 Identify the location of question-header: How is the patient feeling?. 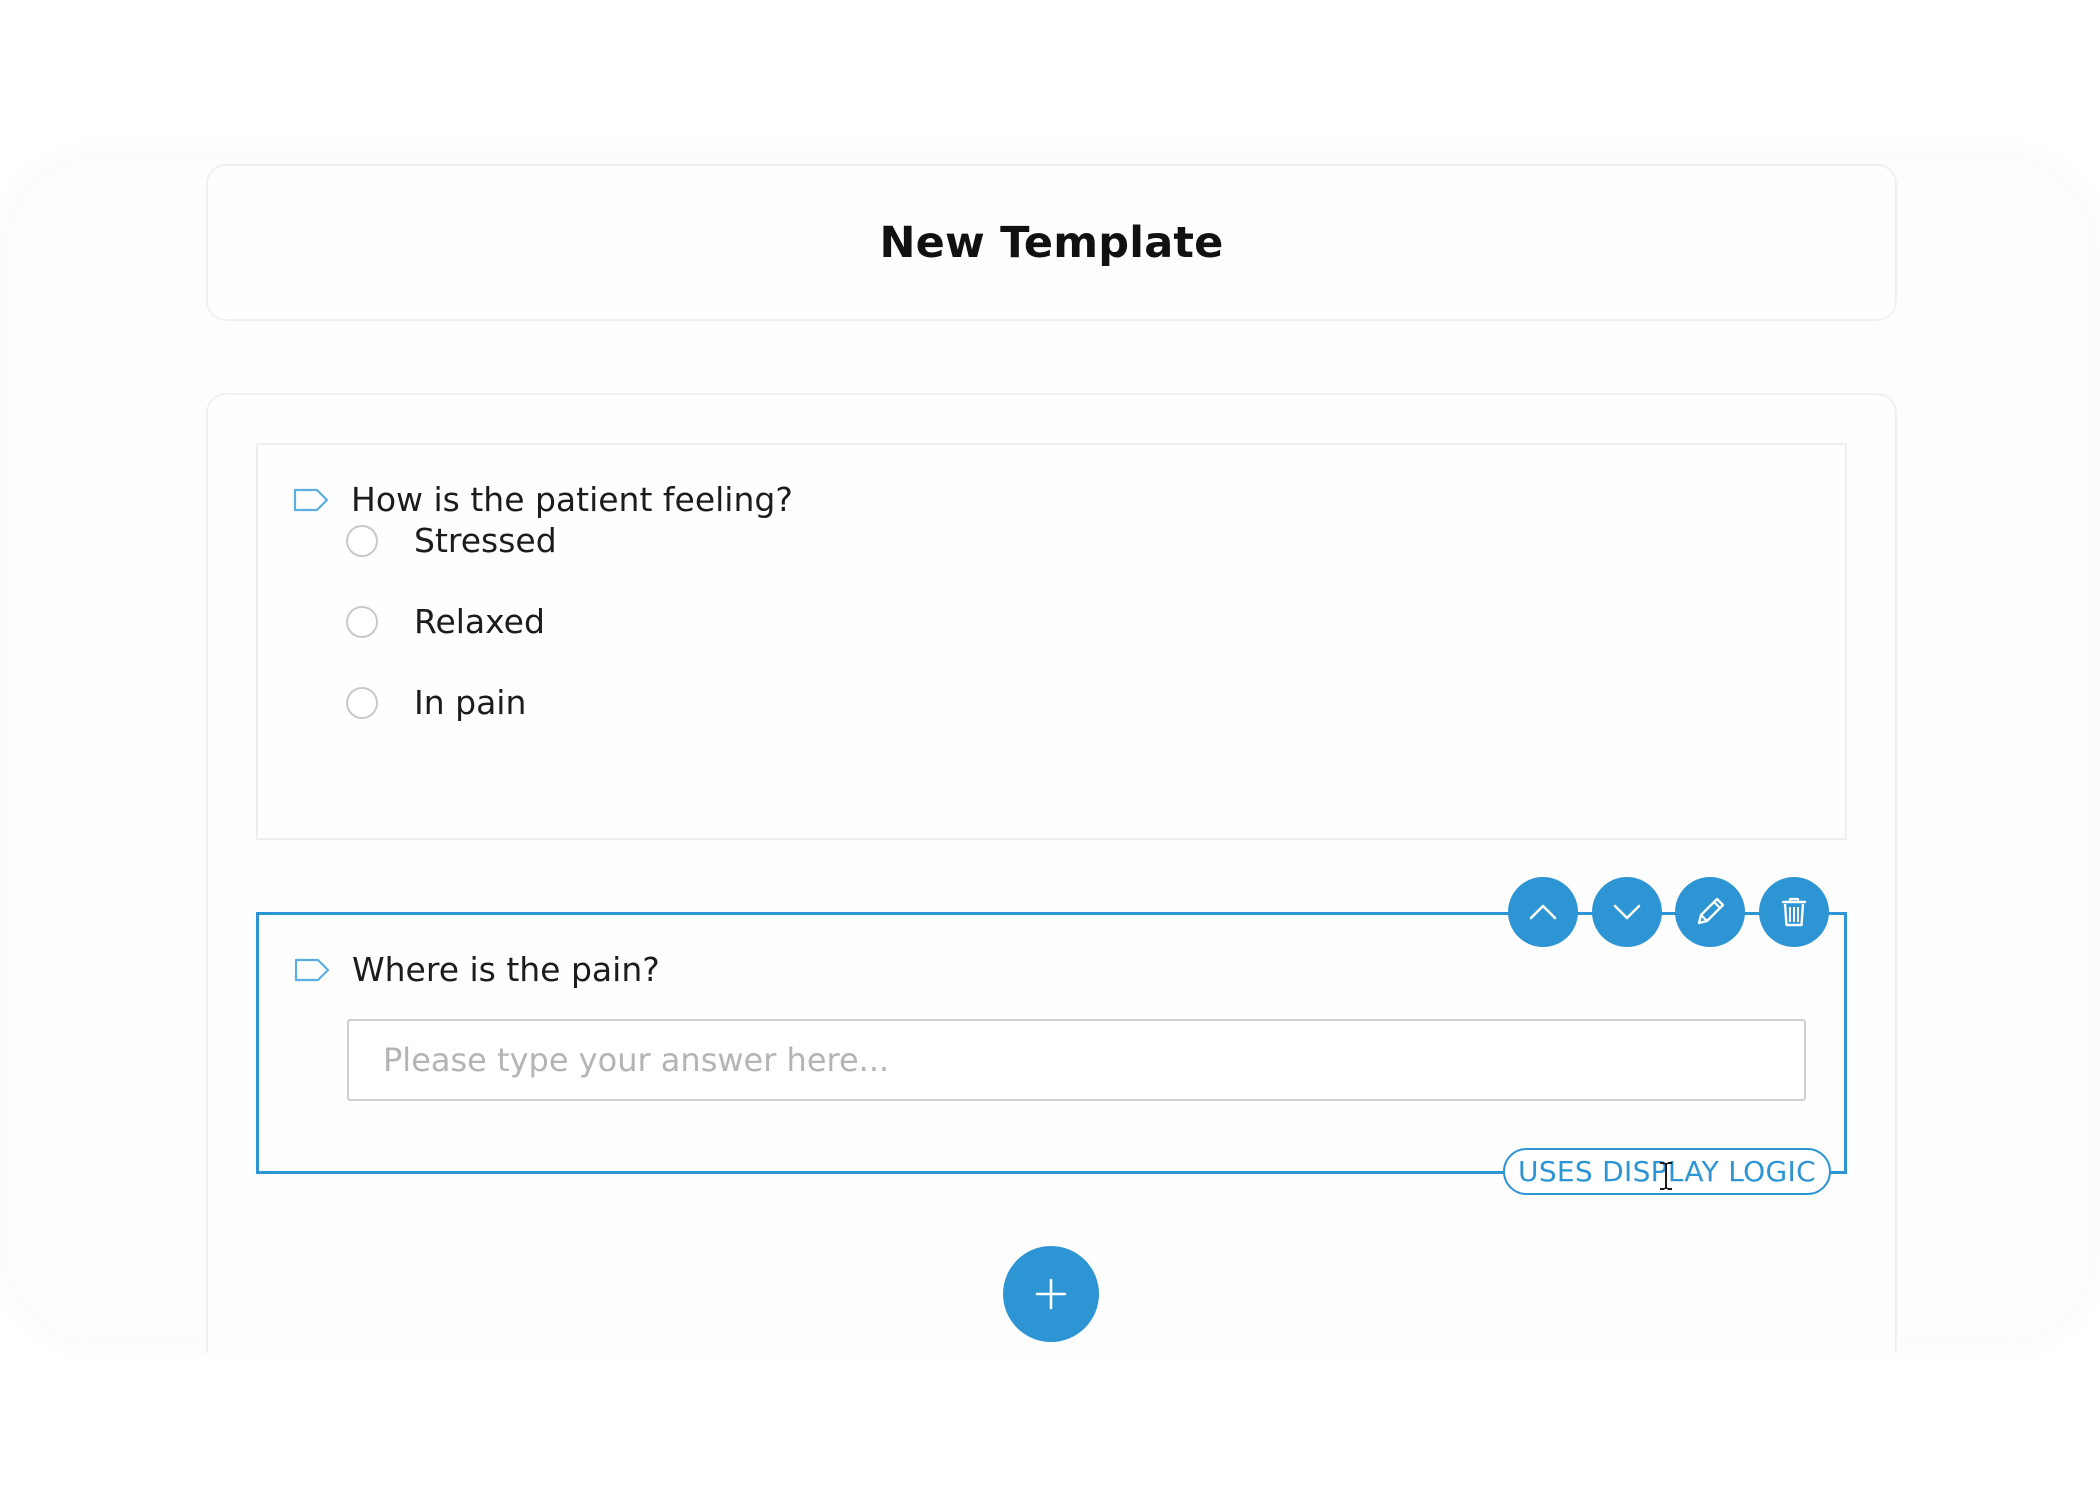
(543, 499).